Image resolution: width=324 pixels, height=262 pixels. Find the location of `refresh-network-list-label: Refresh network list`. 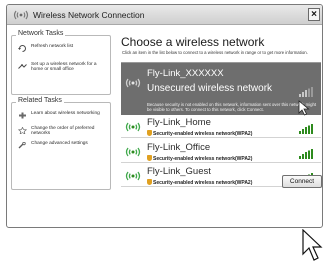

refresh-network-list-label: Refresh network list is located at coordinates (52, 46).